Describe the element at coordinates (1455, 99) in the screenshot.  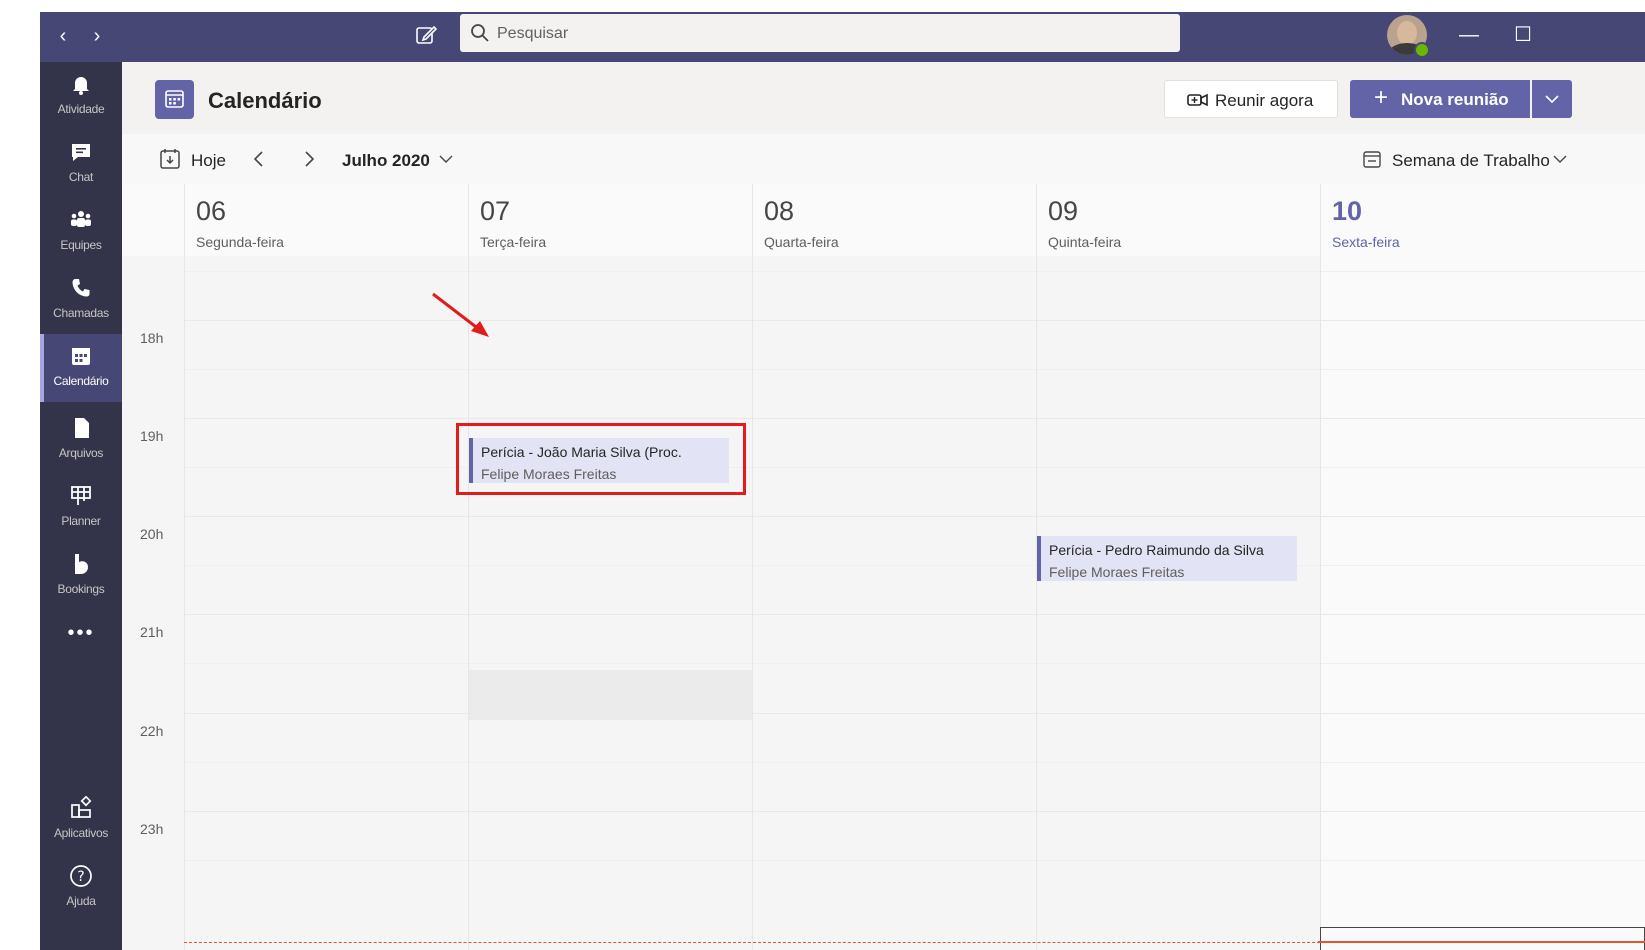
I see `new-meeting-label: Nova reunião` at that location.